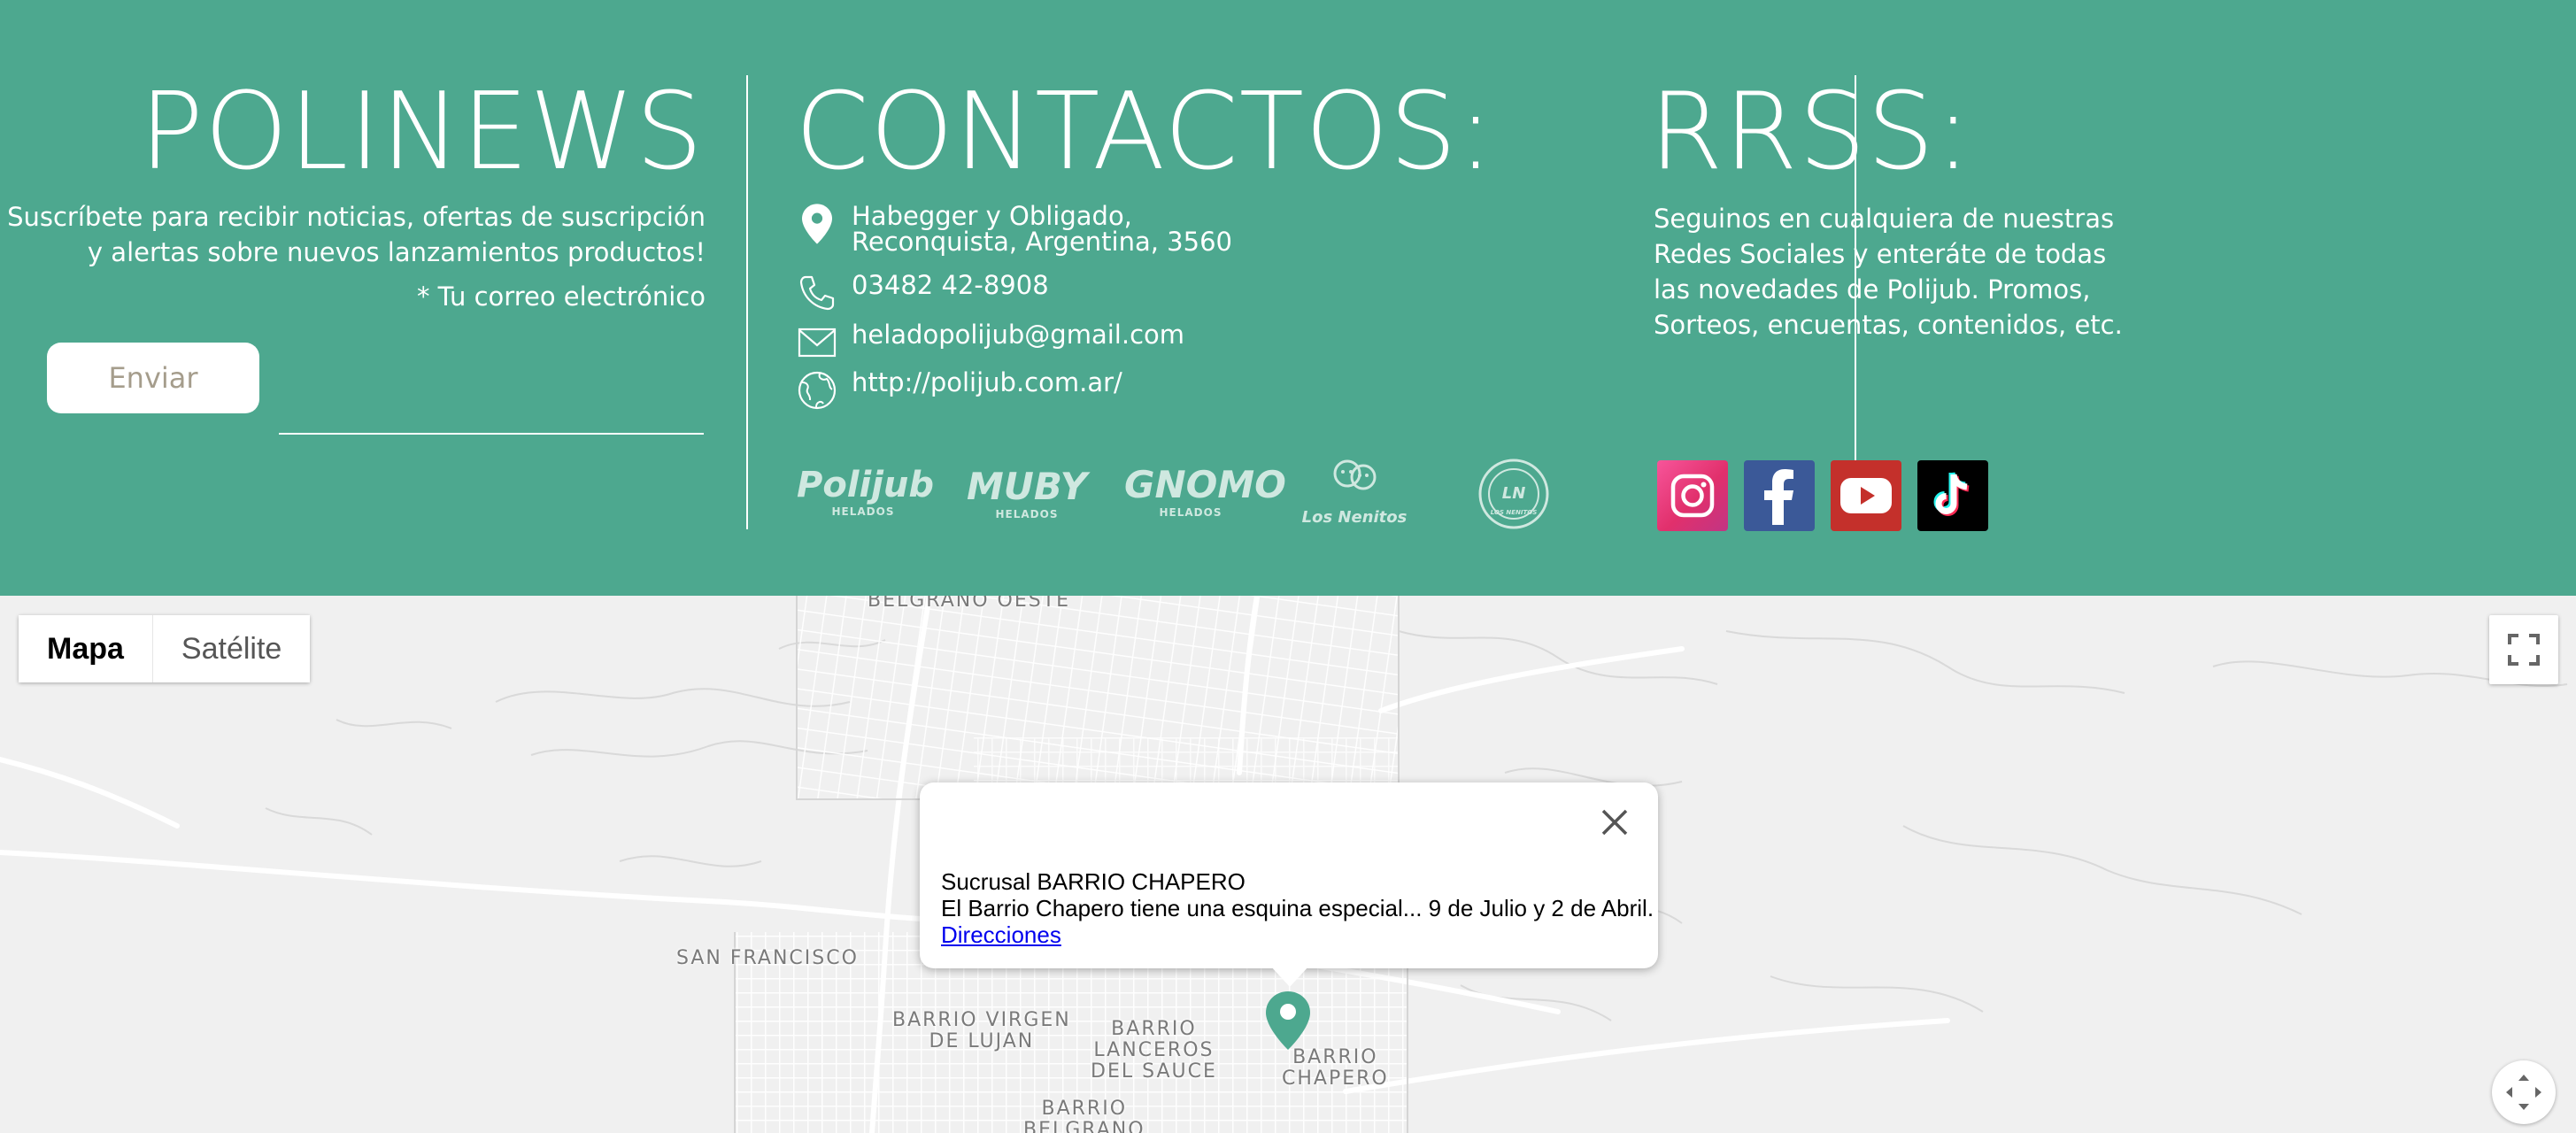 The image size is (2576, 1133). I want to click on contacts-title: CONTACTOS:, so click(1145, 132).